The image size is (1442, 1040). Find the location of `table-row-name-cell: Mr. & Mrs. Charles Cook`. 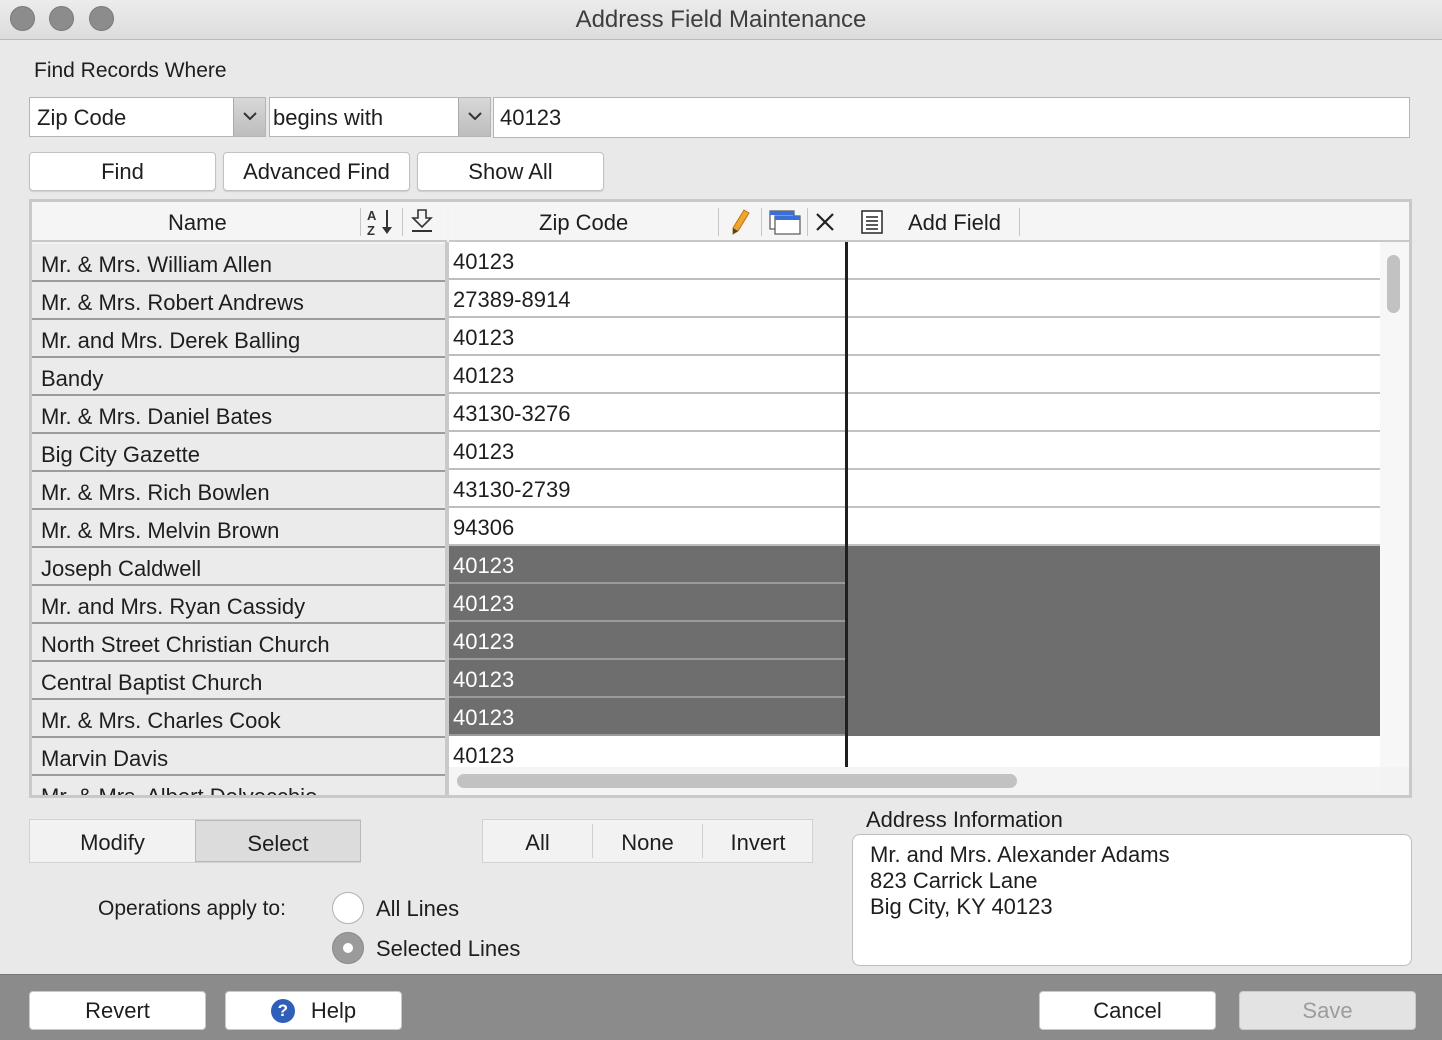

table-row-name-cell: Mr. & Mrs. Charles Cook is located at coordinates (238, 719).